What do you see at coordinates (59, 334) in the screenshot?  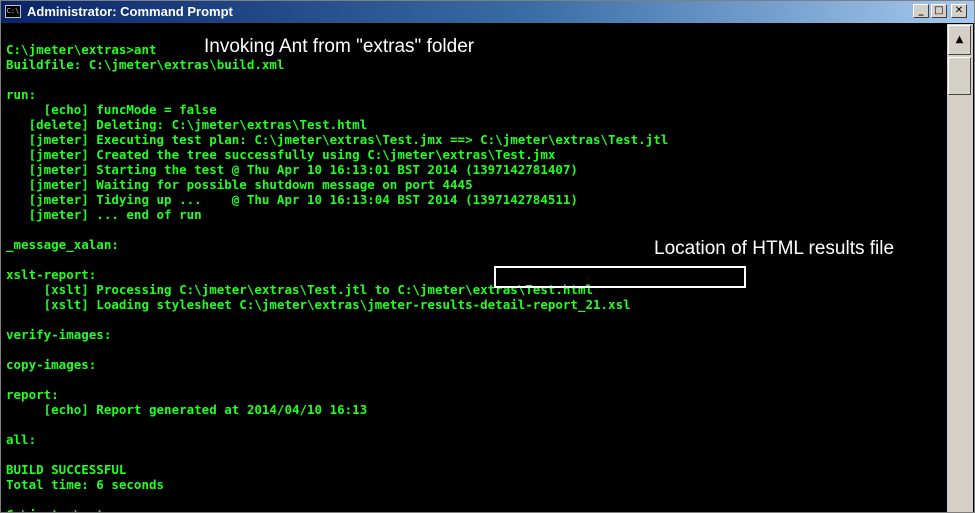 I see `console-line: verify-images:` at bounding box center [59, 334].